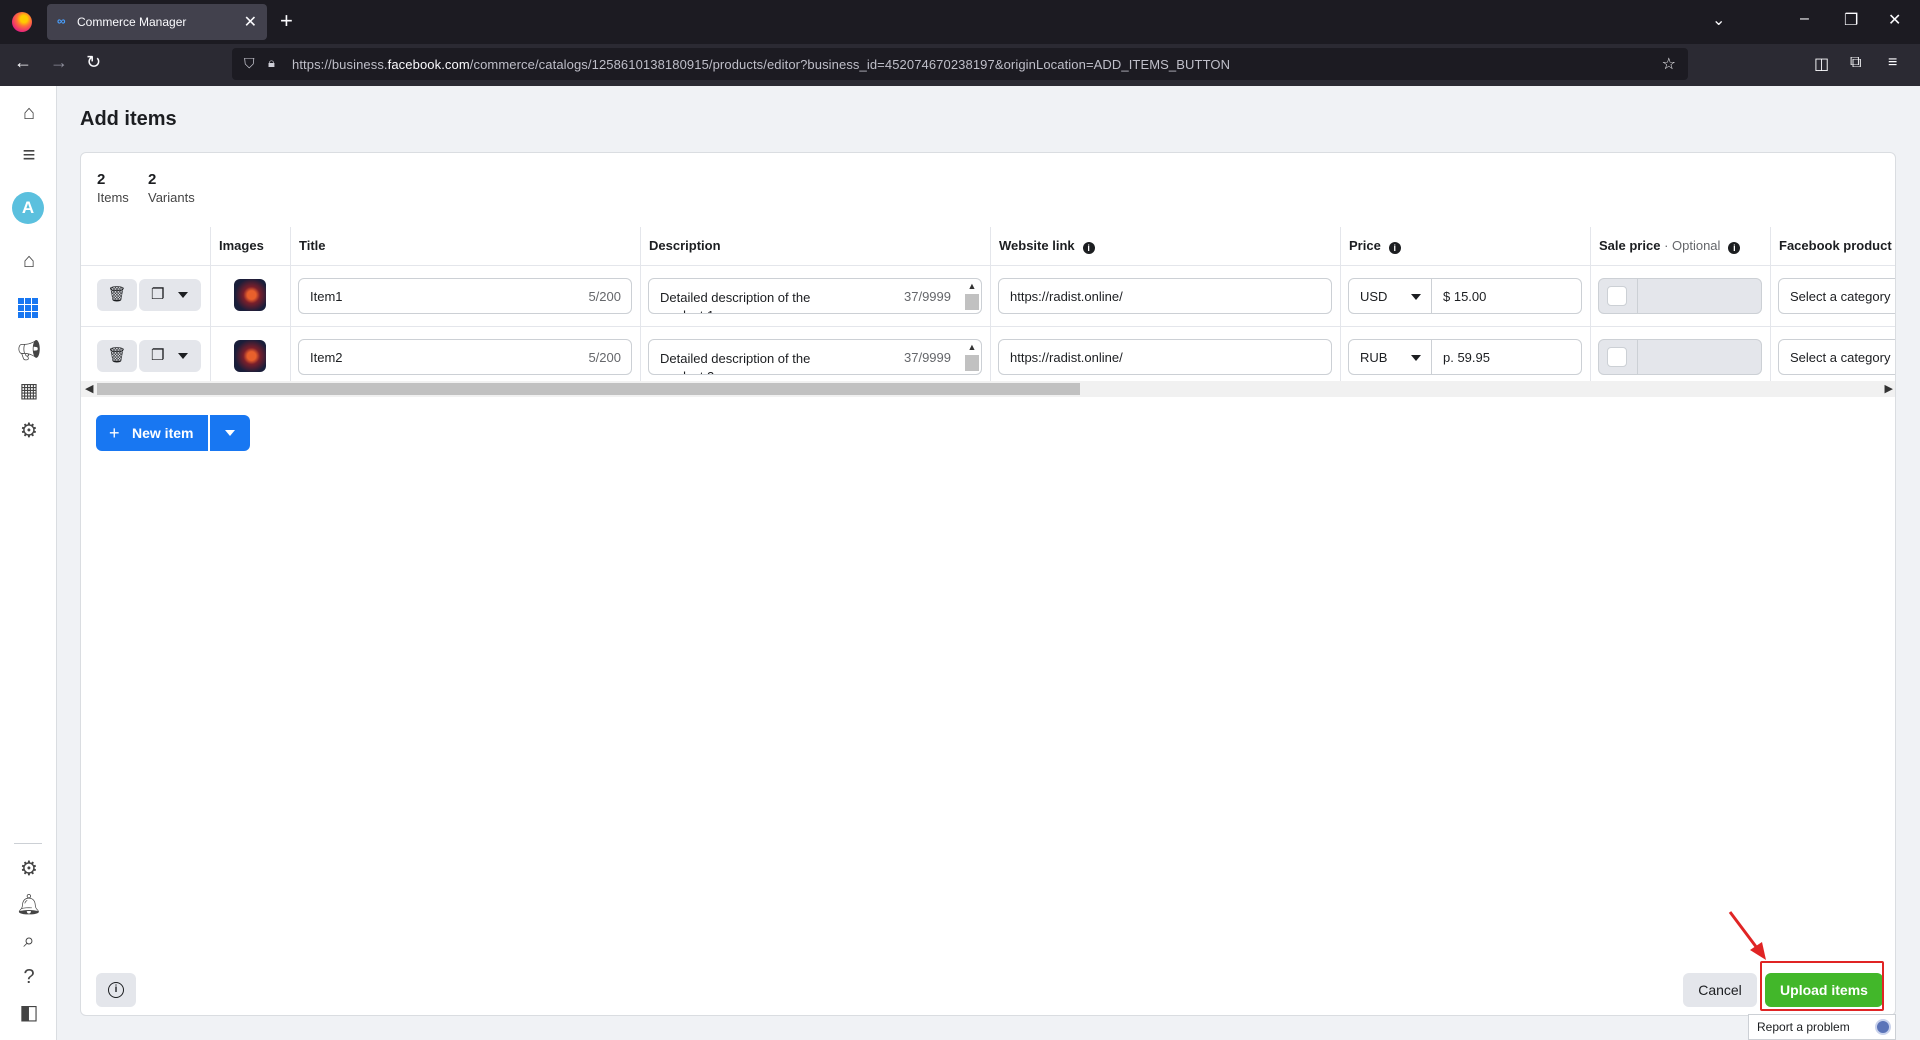 This screenshot has width=1920, height=1040. Describe the element at coordinates (28, 563) in the screenshot. I see `left-sidebar: ⌂ ≡ A ⌂ 📢︎ ▦ ⚙ ⚙ 🔔︎ ⌕ ? ◧` at that location.